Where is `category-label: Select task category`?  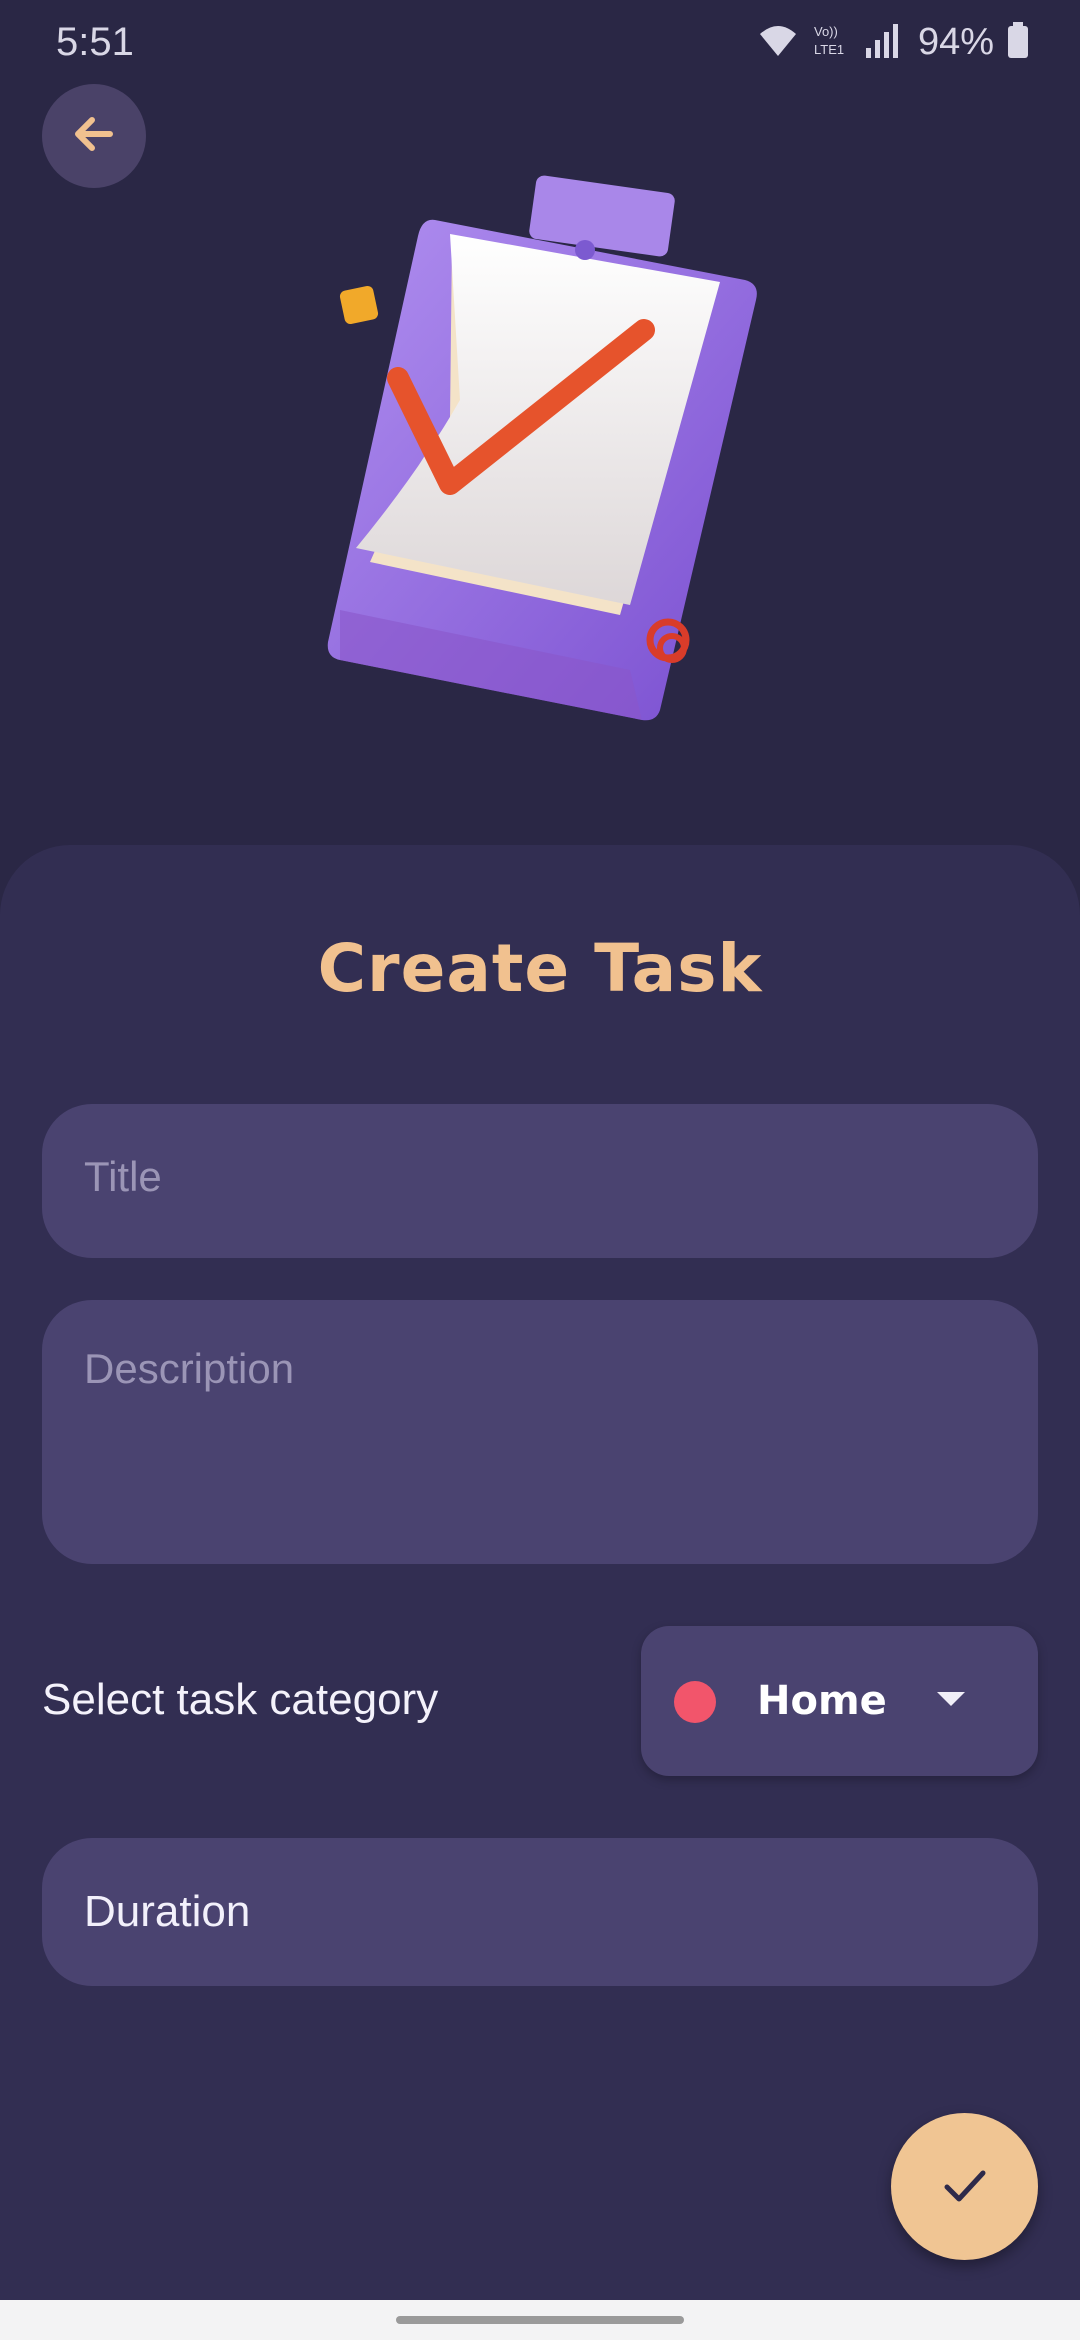
category-label: Select task category is located at coordinates (240, 1699).